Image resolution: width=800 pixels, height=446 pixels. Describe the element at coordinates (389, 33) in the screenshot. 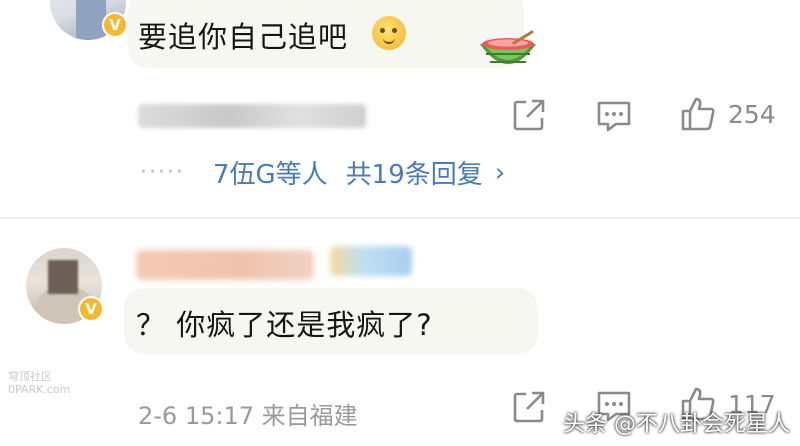

I see `hug-emoji-icon` at that location.